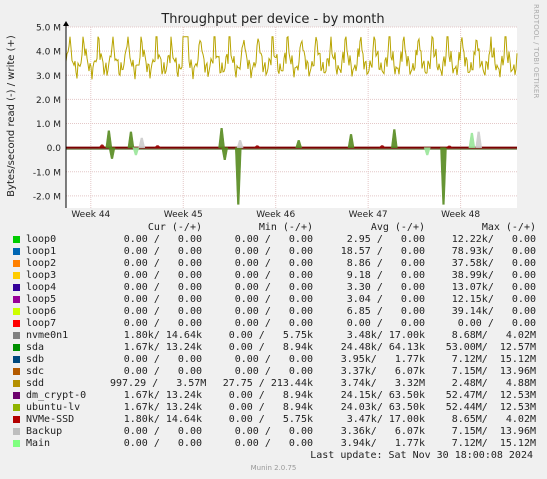  Describe the element at coordinates (56, 395) in the screenshot. I see `legend-series-name: dm_crypt-0` at that location.